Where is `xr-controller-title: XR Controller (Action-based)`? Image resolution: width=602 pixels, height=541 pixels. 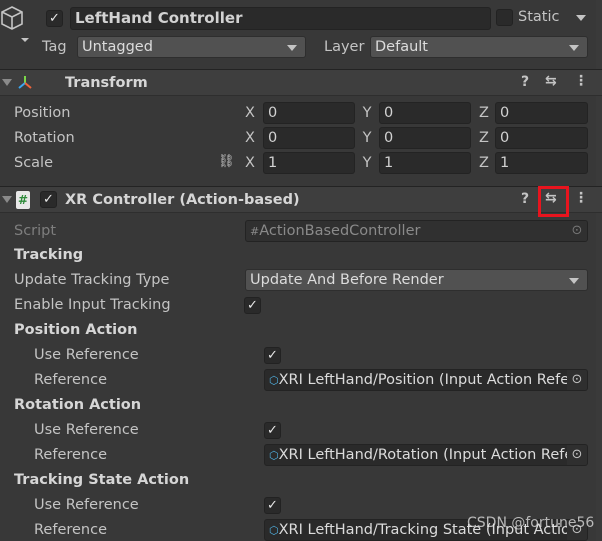
xr-controller-title: XR Controller (Action-based) is located at coordinates (182, 200).